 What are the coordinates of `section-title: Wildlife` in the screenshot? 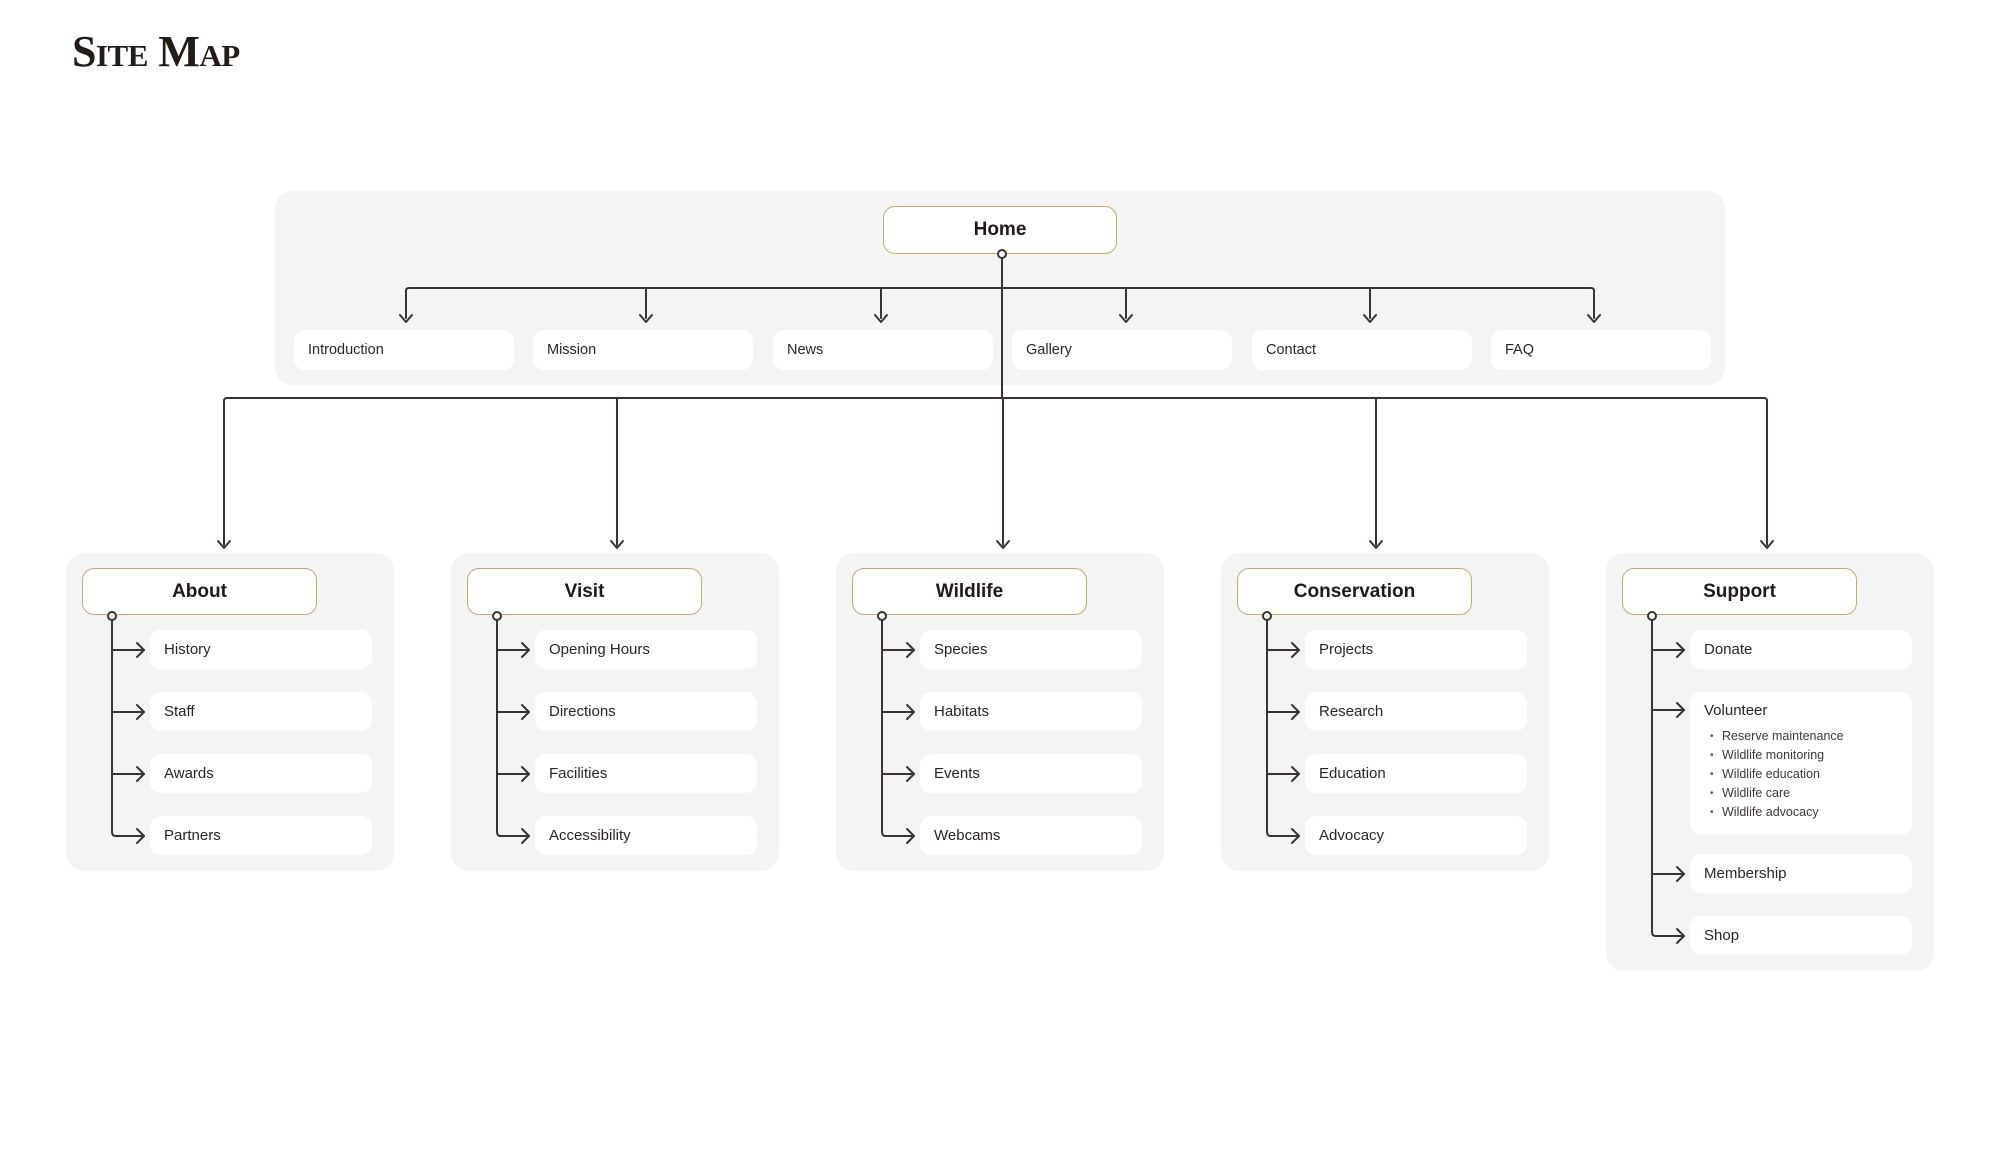 It's located at (969, 591).